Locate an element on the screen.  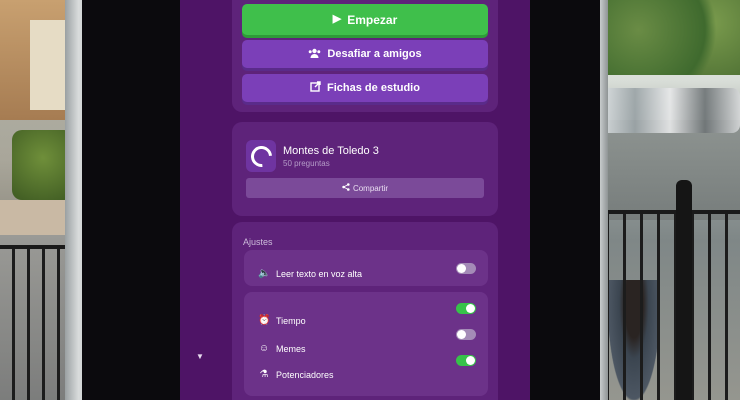
start-button-label: Empezar is located at coordinates (372, 19).